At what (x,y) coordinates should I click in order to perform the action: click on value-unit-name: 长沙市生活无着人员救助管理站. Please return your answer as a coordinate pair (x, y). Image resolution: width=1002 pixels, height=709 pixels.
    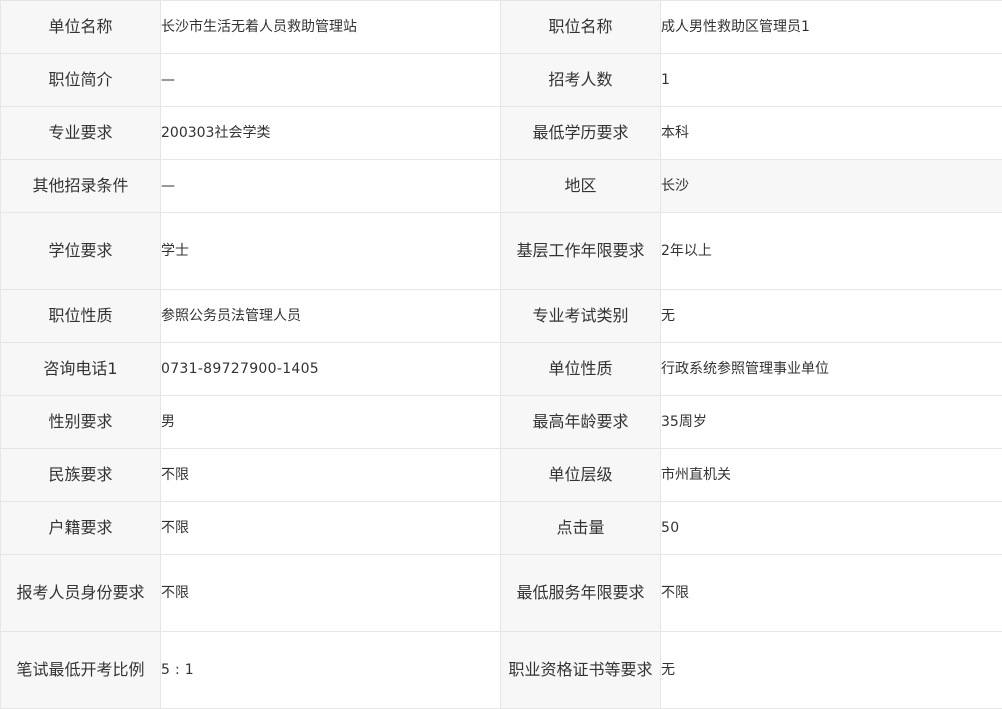
    Looking at the image, I should click on (330, 27).